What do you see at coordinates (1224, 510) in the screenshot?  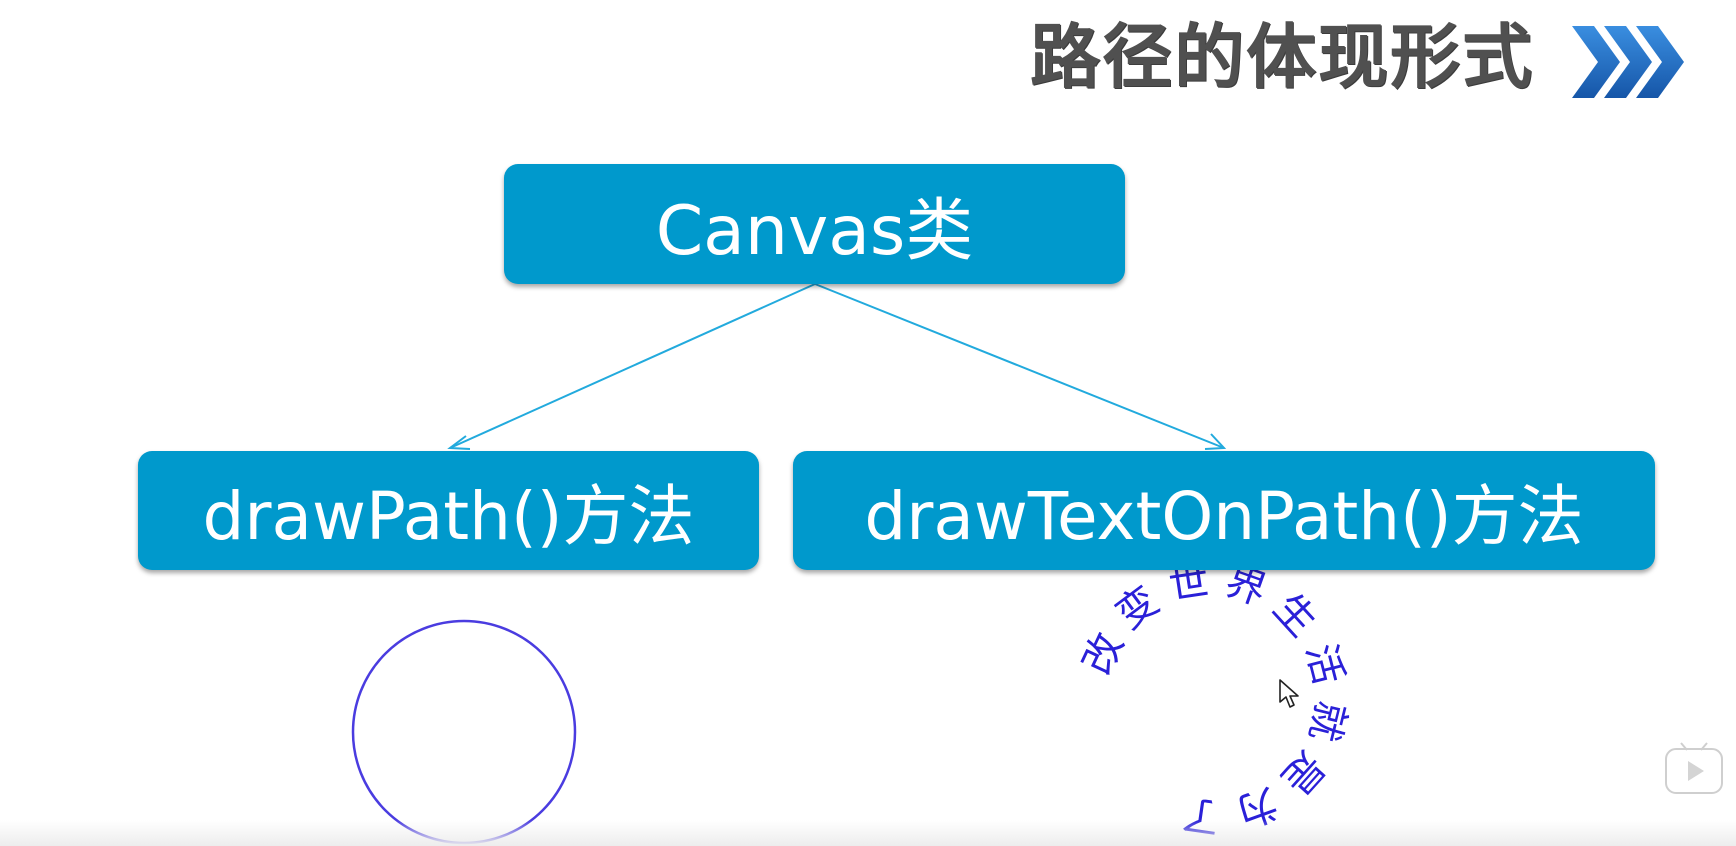 I see `node-drawtextonpath-method: drawTextOnPath()方法` at bounding box center [1224, 510].